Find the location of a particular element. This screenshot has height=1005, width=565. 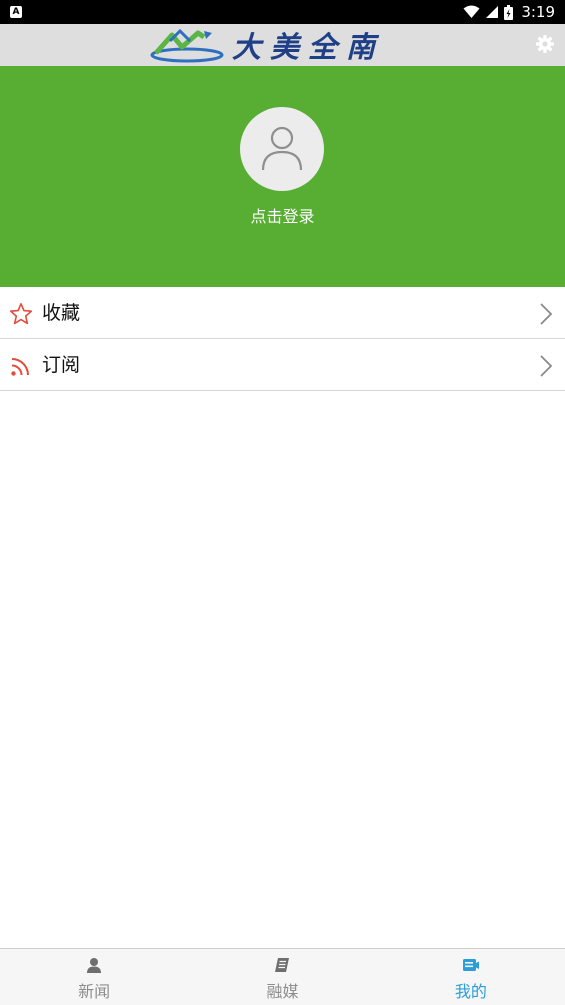

logo-text: 大美全南 is located at coordinates (308, 47).